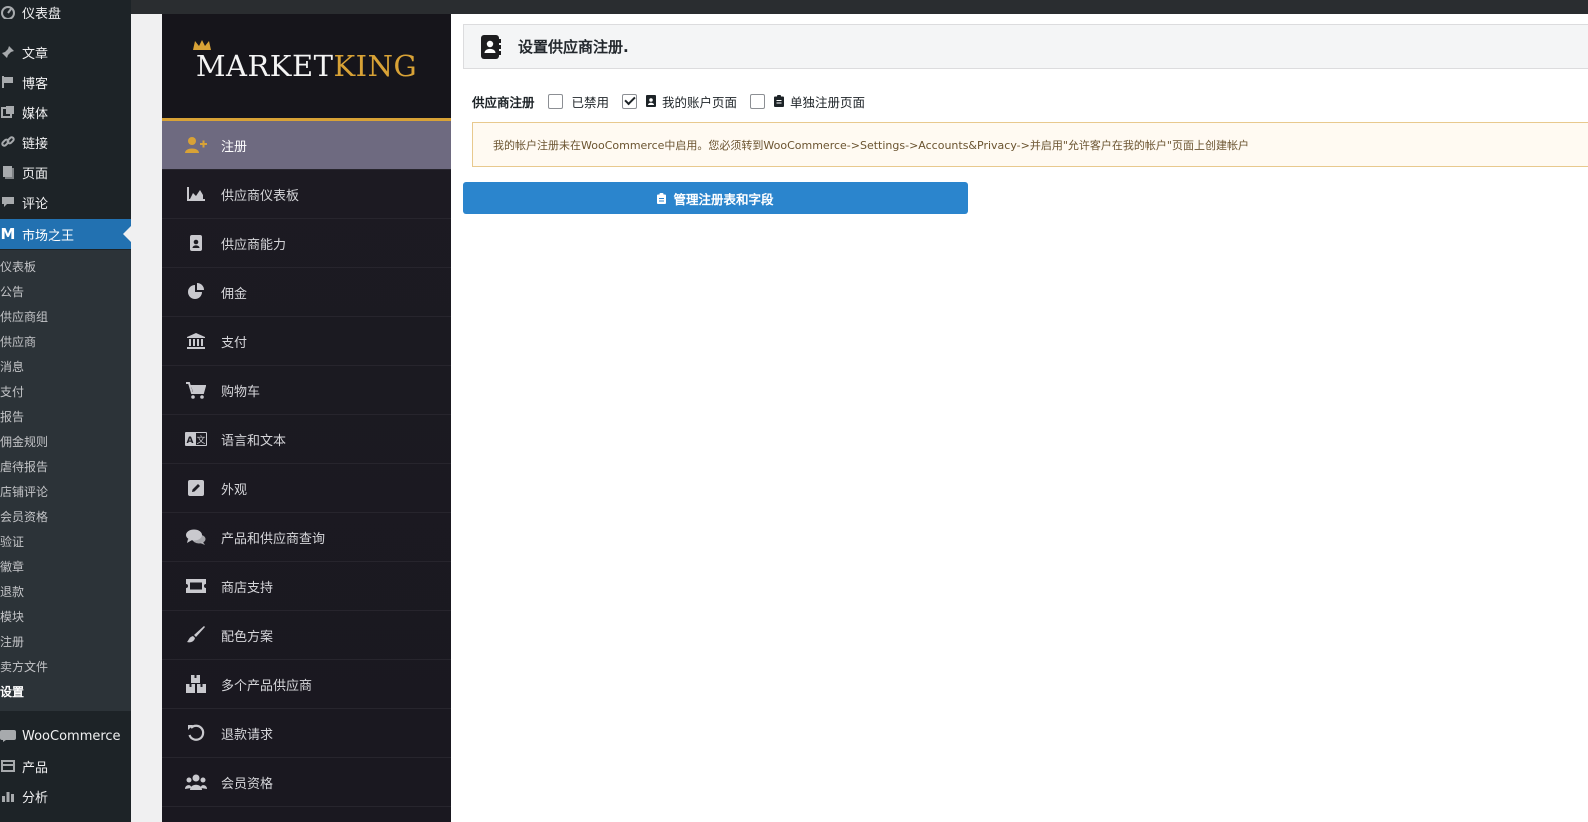  What do you see at coordinates (196, 145) in the screenshot?
I see `user-plus-icon` at bounding box center [196, 145].